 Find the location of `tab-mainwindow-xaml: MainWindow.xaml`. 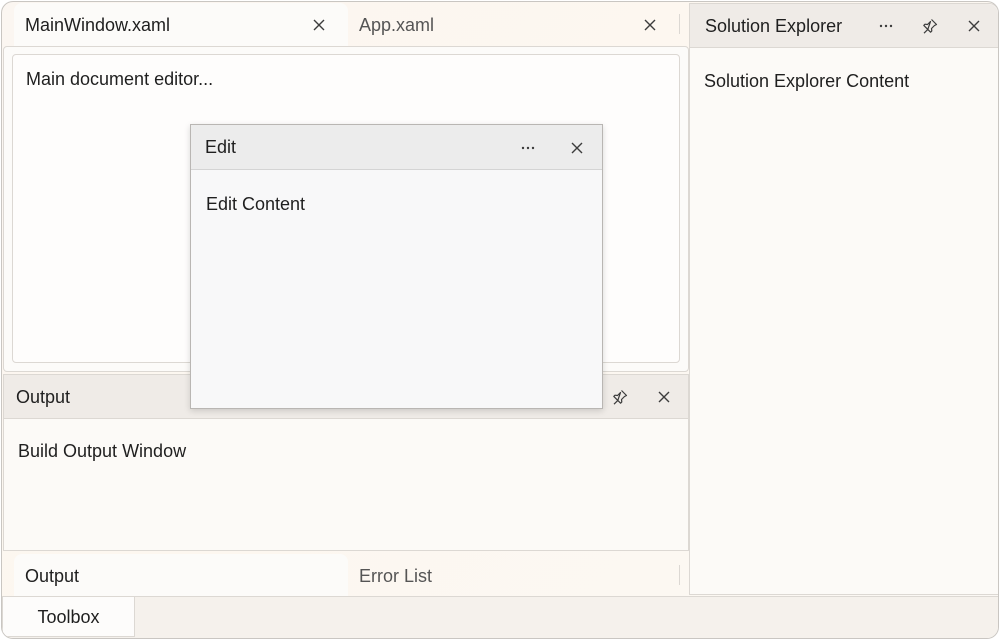

tab-mainwindow-xaml: MainWindow.xaml is located at coordinates (181, 25).